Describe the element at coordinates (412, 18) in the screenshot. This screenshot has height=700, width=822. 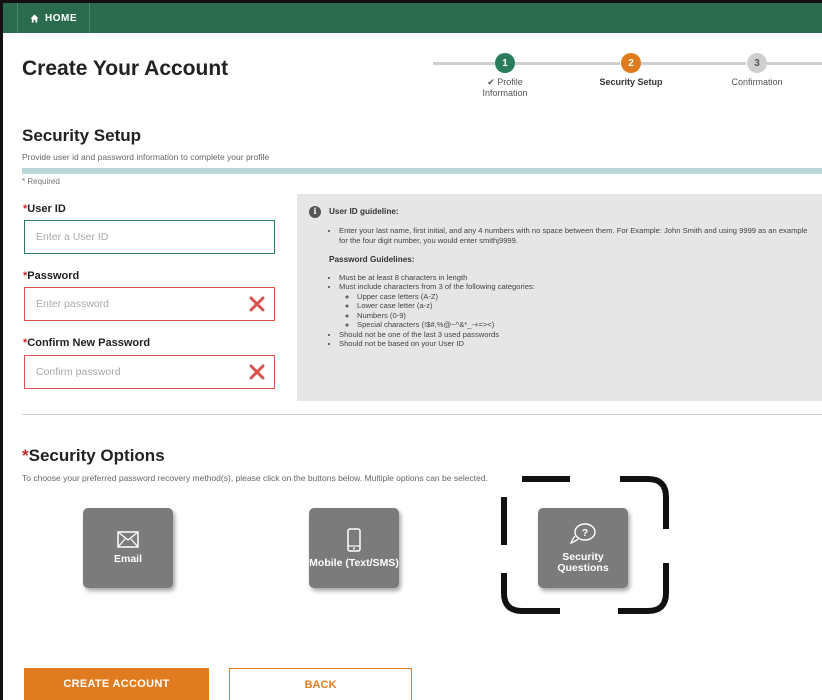
I see `top-nav-bar: HOME` at that location.